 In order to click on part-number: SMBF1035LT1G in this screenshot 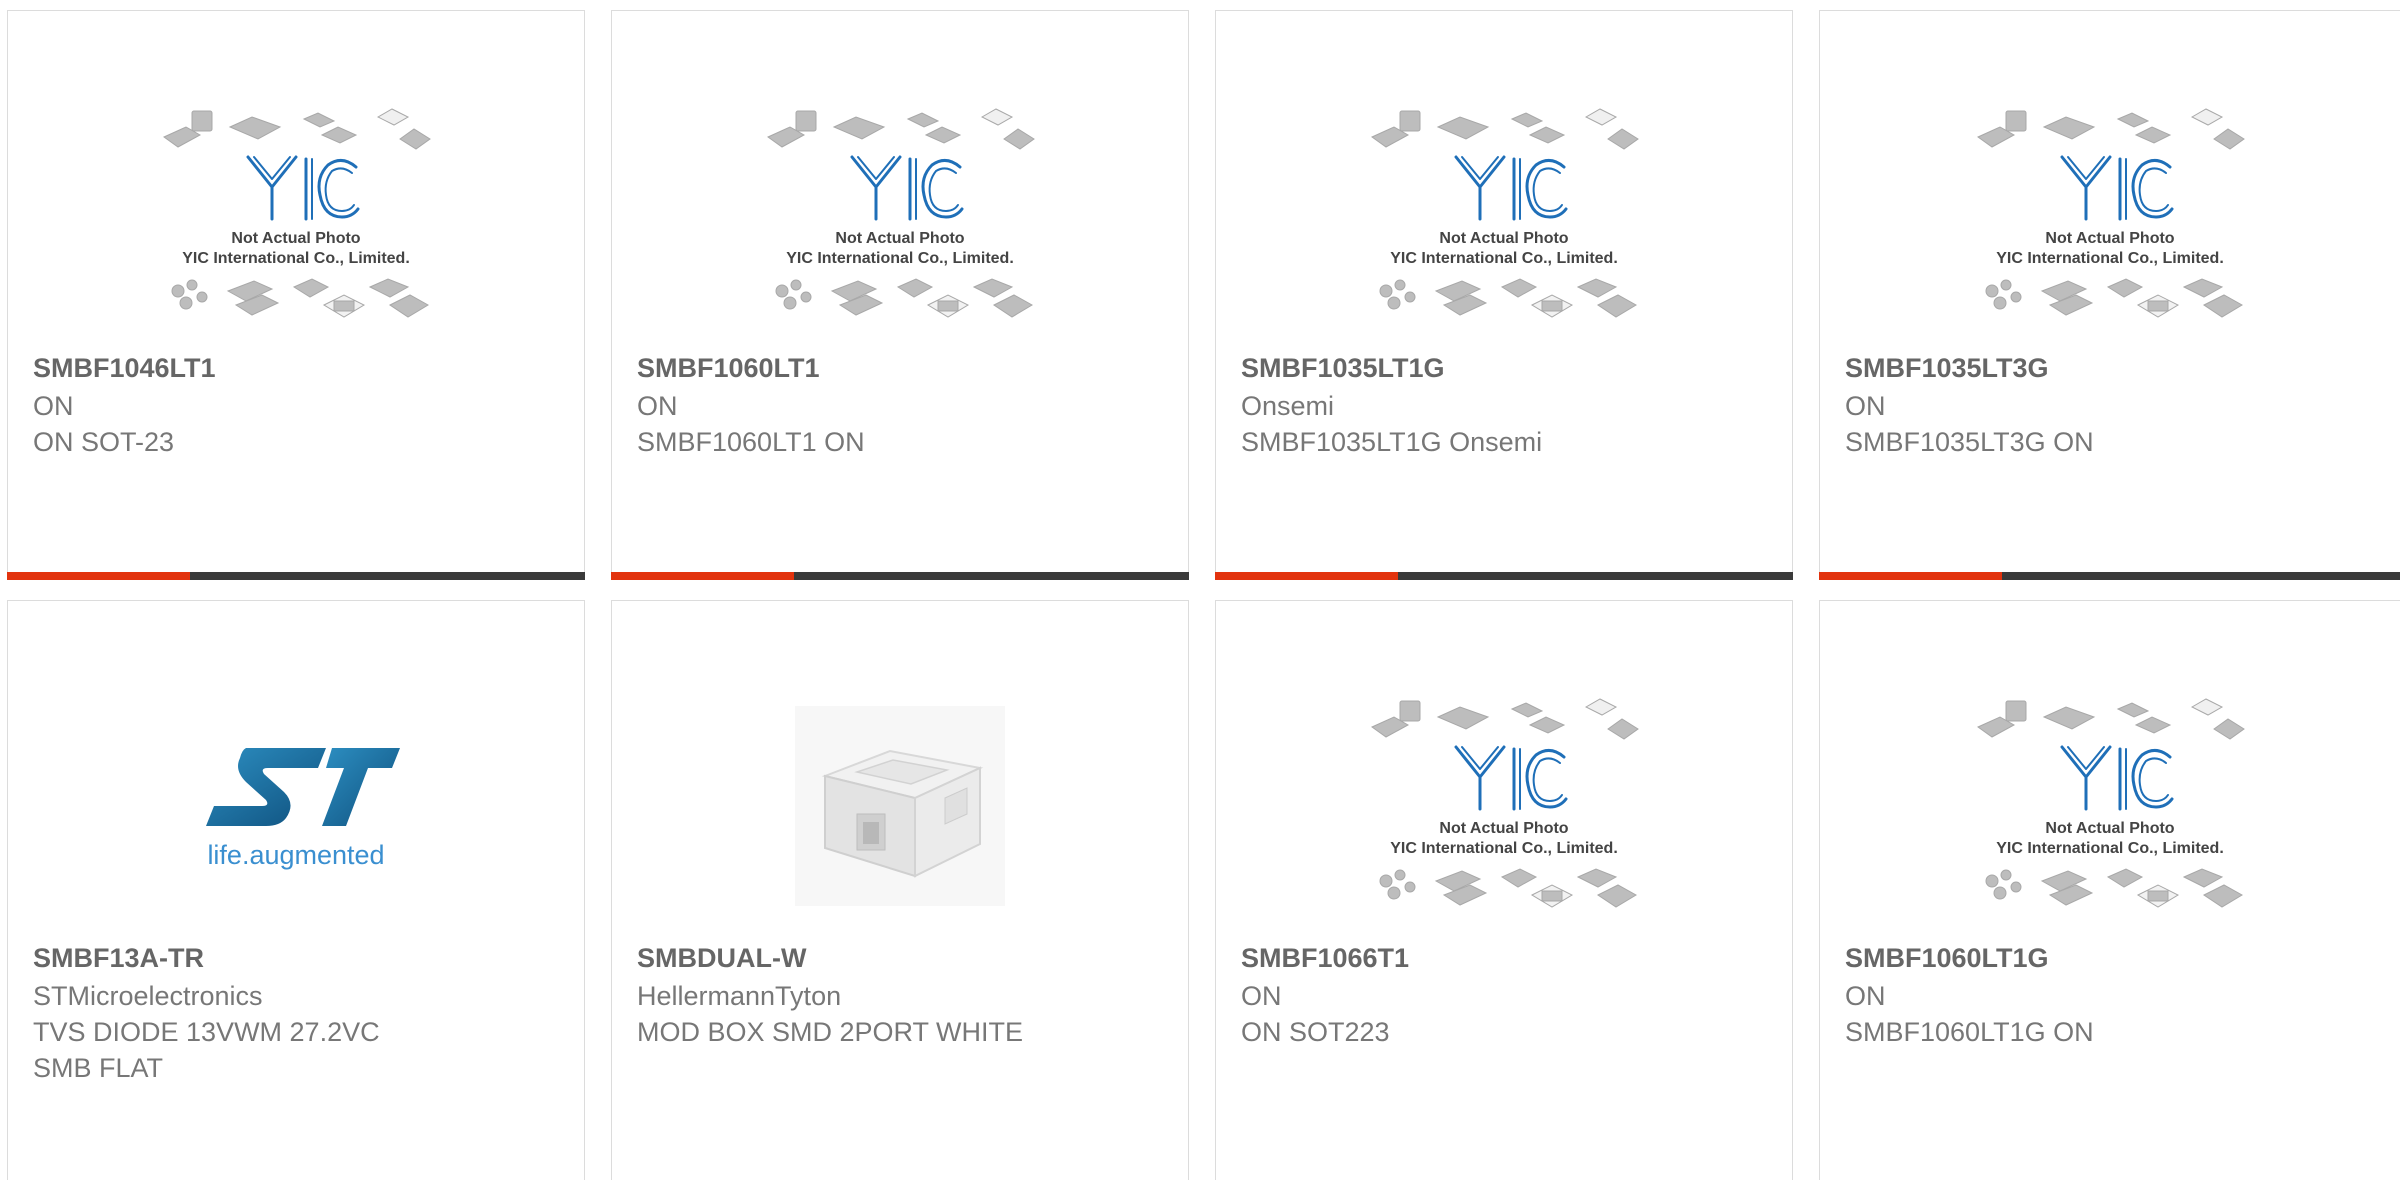, I will do `click(1343, 368)`.